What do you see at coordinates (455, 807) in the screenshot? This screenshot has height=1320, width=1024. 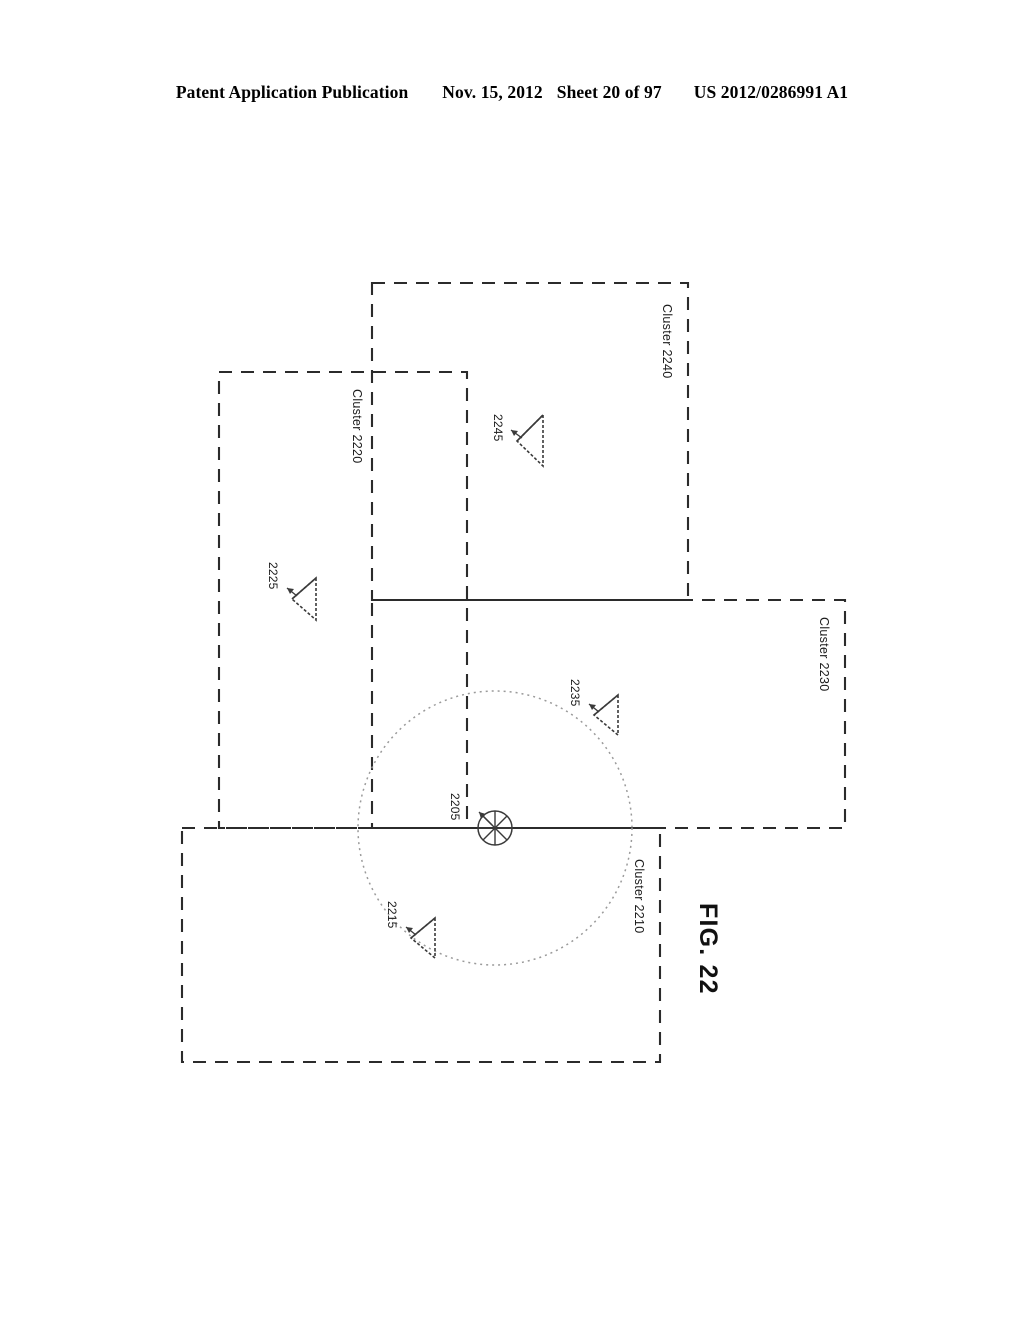 I see `ref-label-2205: 2205` at bounding box center [455, 807].